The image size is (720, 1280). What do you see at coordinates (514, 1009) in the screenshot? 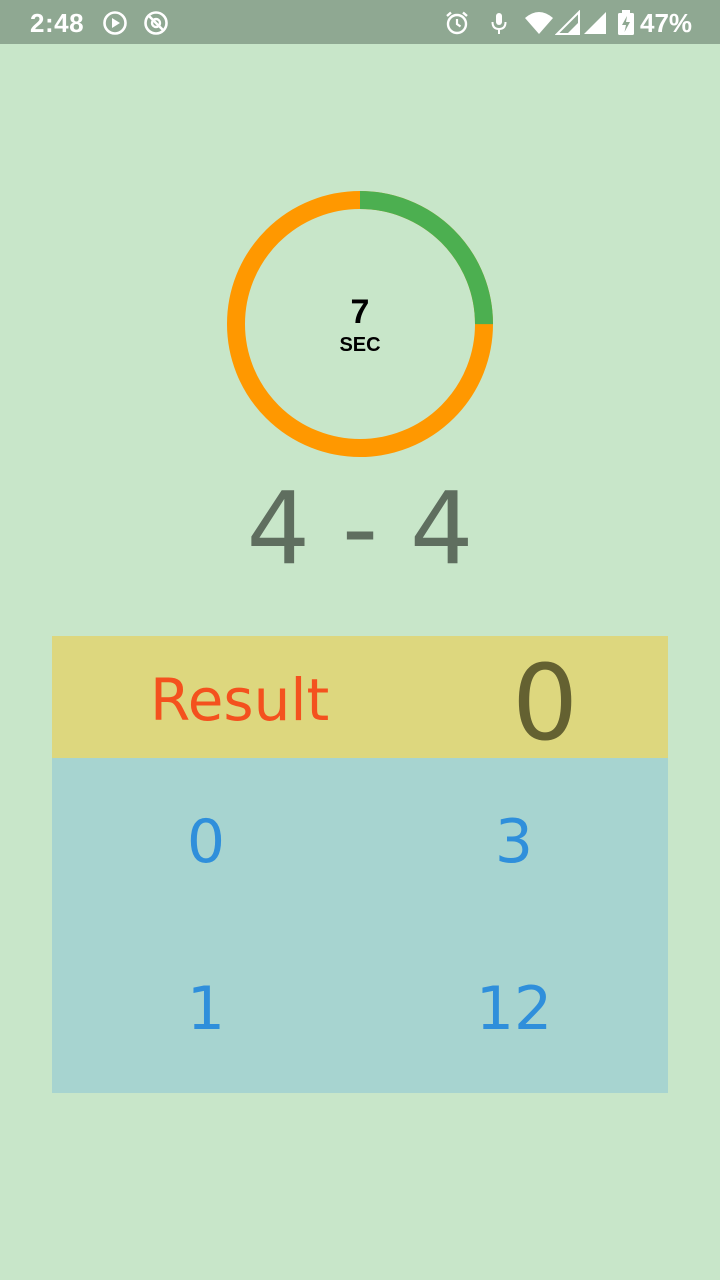
I see `answer-option: 12` at bounding box center [514, 1009].